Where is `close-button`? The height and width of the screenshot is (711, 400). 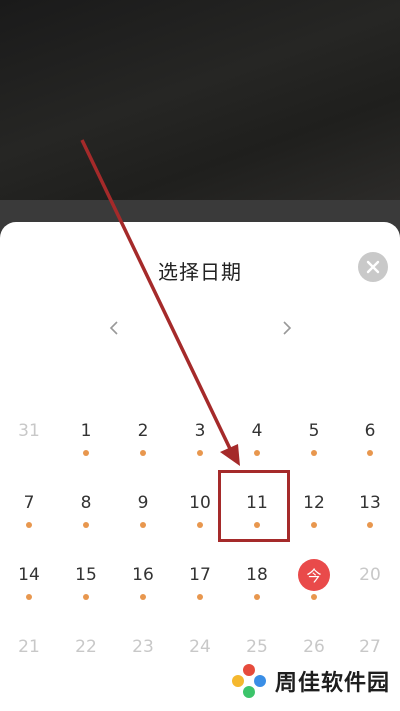
close-button is located at coordinates (373, 267).